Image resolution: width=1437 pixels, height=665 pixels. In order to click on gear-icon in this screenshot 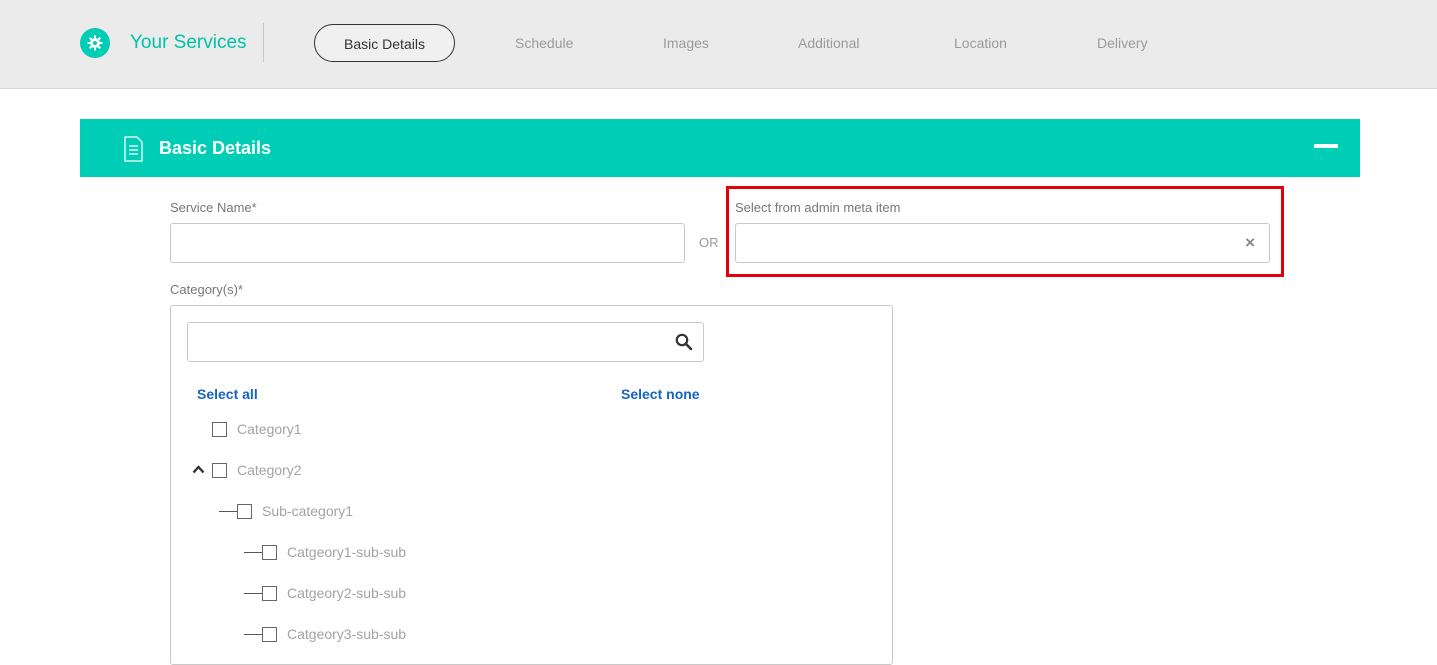, I will do `click(95, 43)`.